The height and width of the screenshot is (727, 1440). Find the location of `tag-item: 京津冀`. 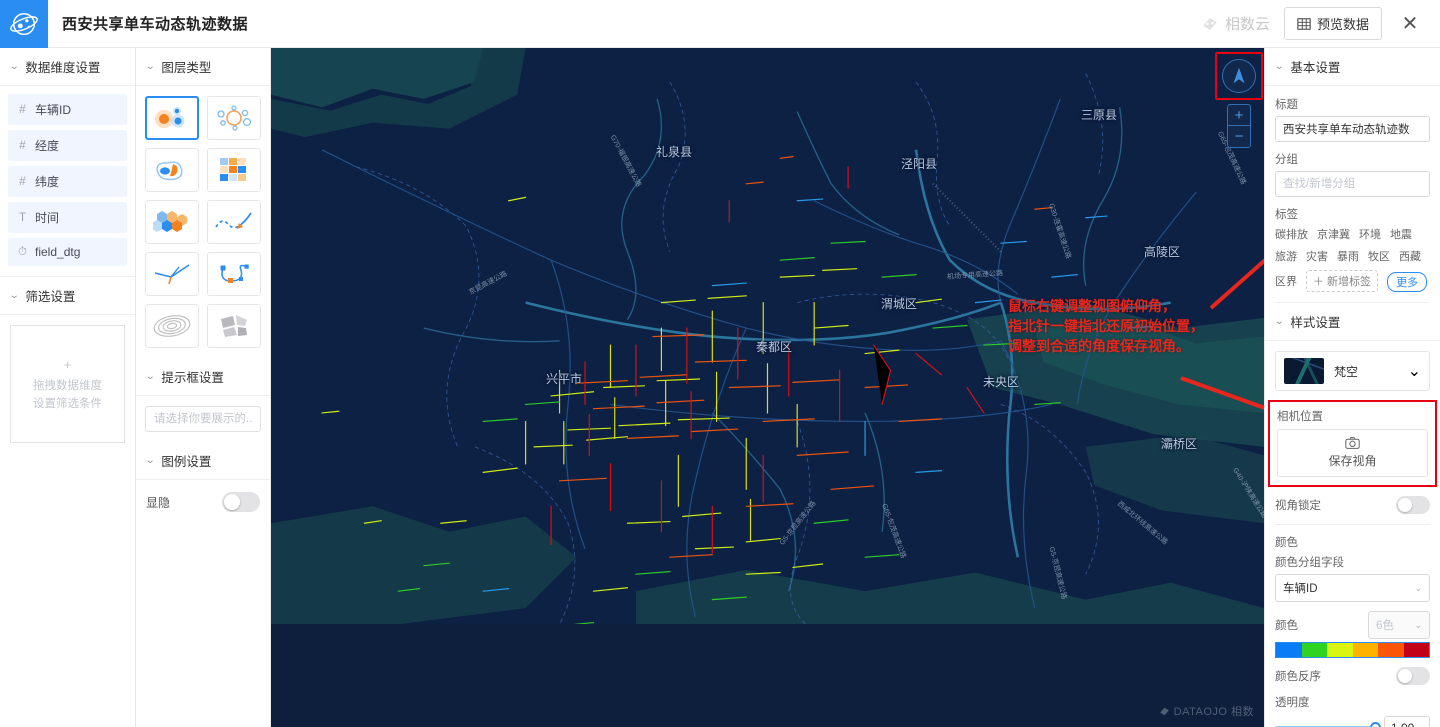

tag-item: 京津冀 is located at coordinates (1333, 234).